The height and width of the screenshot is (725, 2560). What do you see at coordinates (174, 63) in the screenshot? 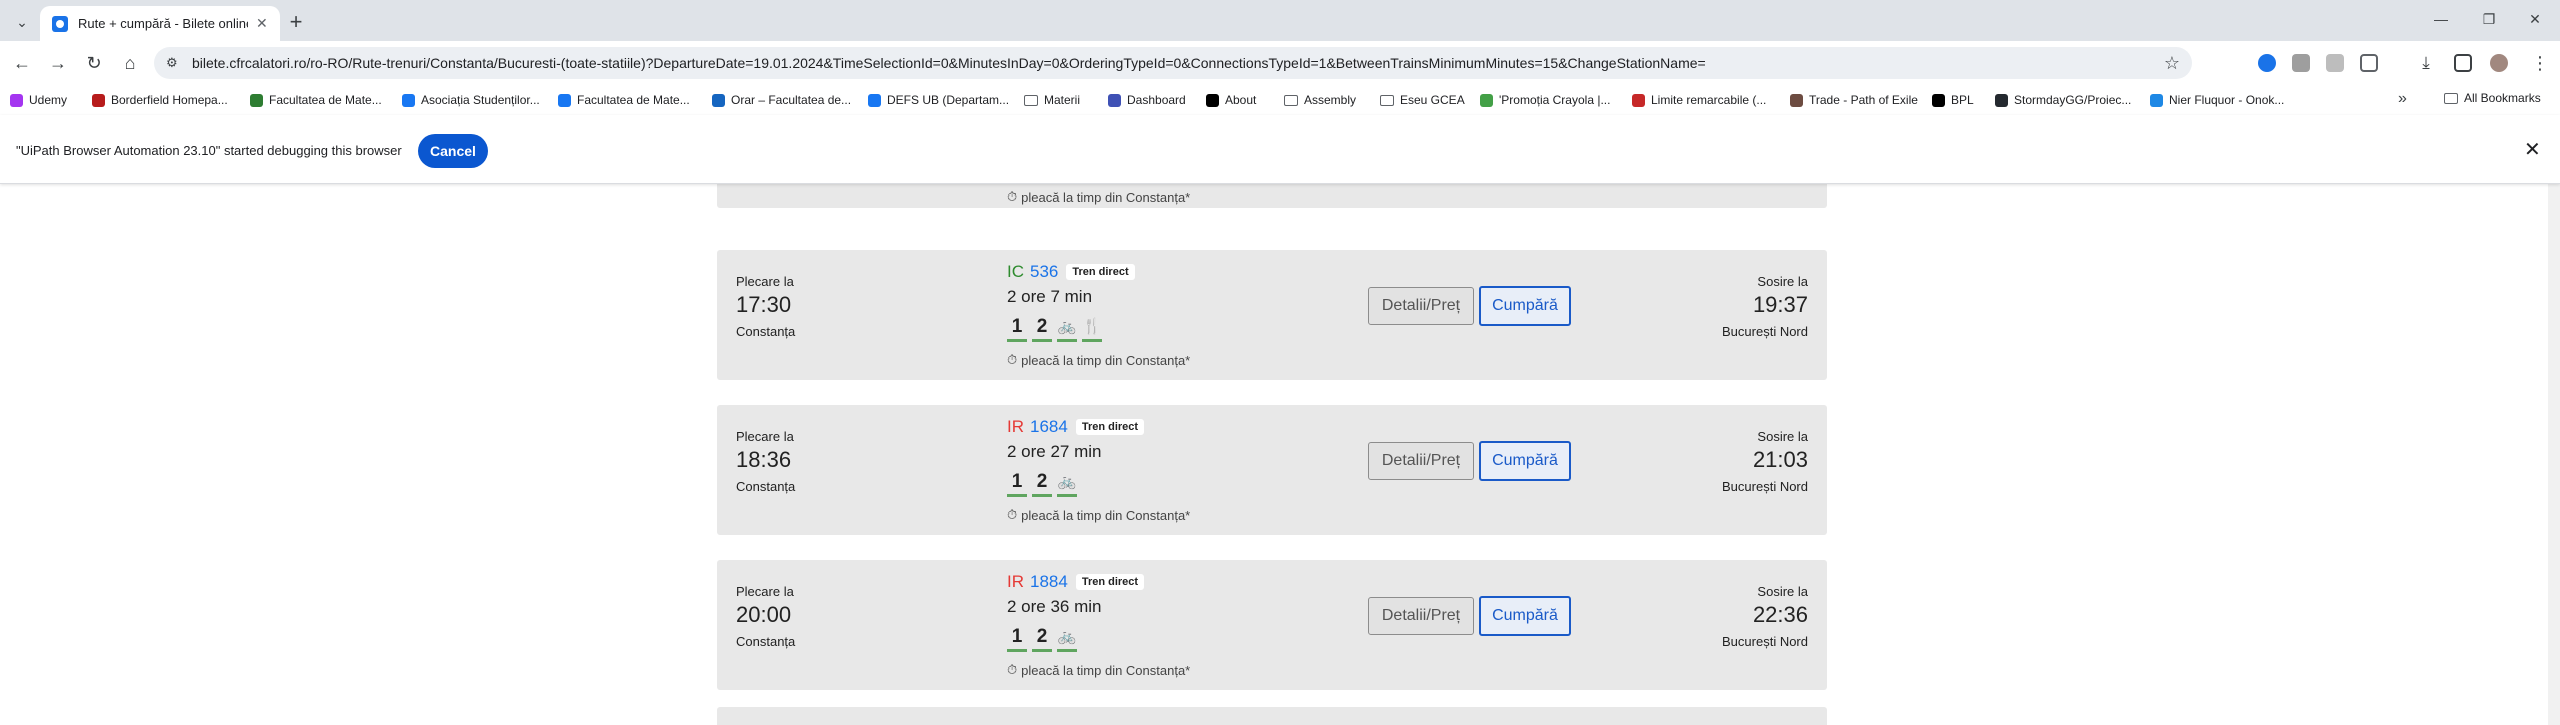
I see `site-info-tune-icon: ⚙` at bounding box center [174, 63].